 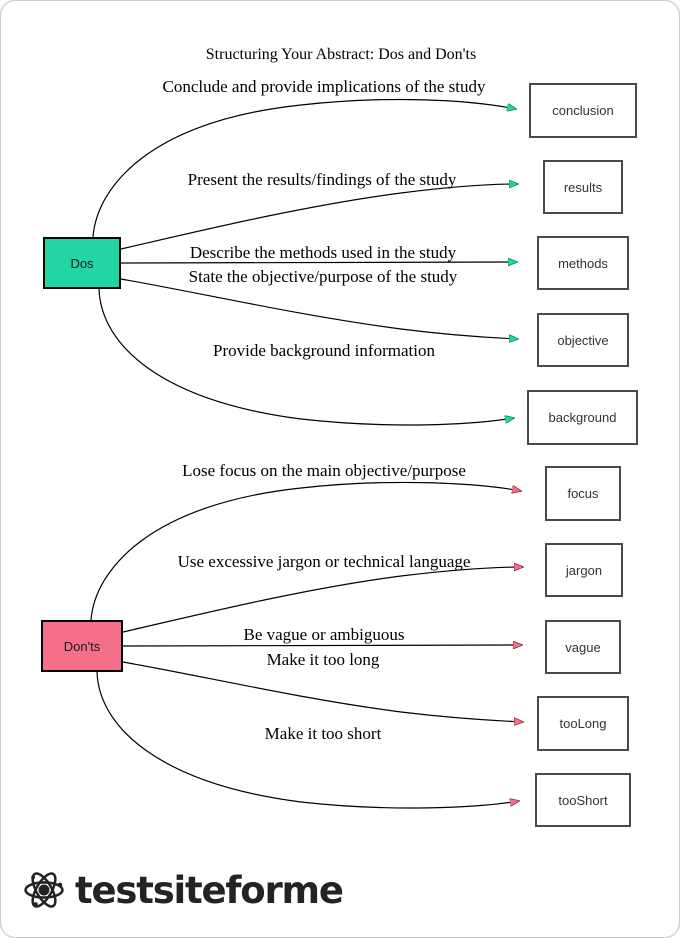 What do you see at coordinates (319, 308) in the screenshot?
I see `edge-dos-objective` at bounding box center [319, 308].